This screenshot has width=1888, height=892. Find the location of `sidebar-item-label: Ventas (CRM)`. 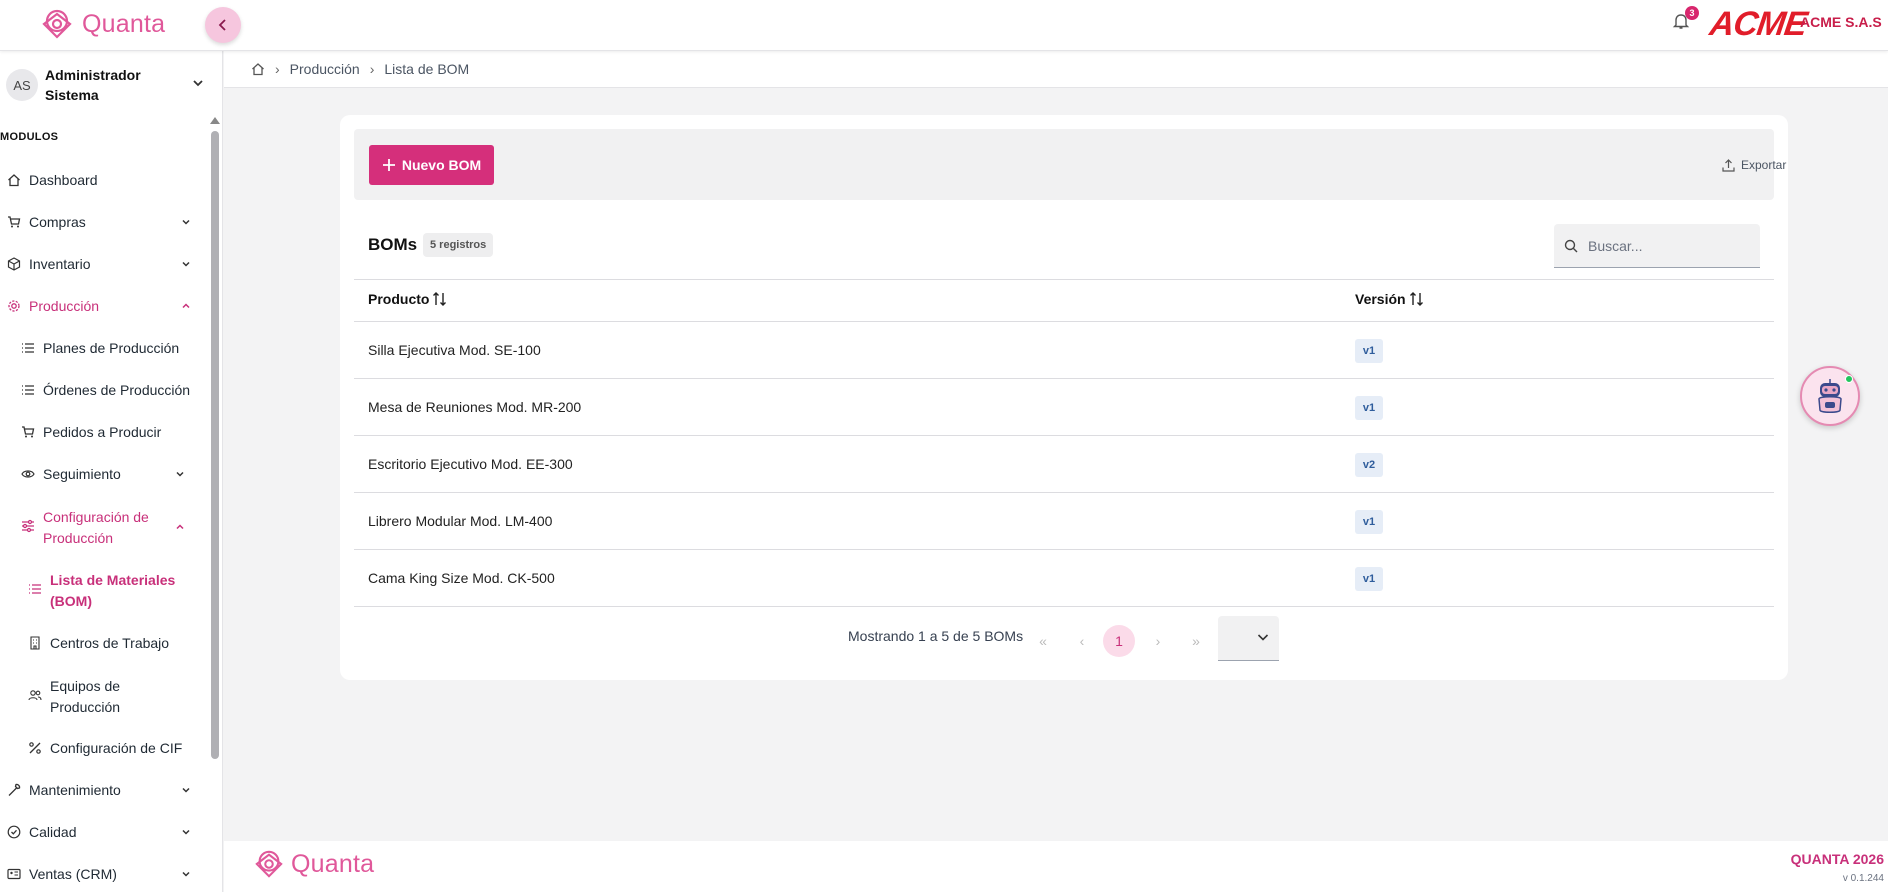

sidebar-item-label: Ventas (CRM) is located at coordinates (73, 874).